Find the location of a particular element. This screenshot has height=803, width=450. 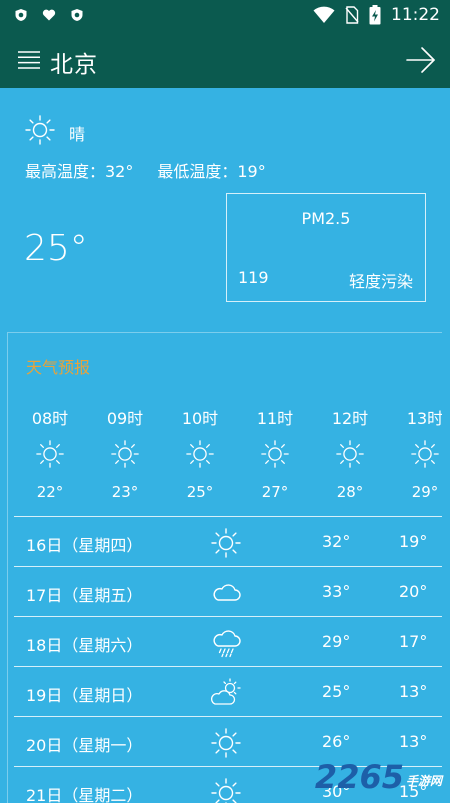

rain-cloud-icon is located at coordinates (226, 643).